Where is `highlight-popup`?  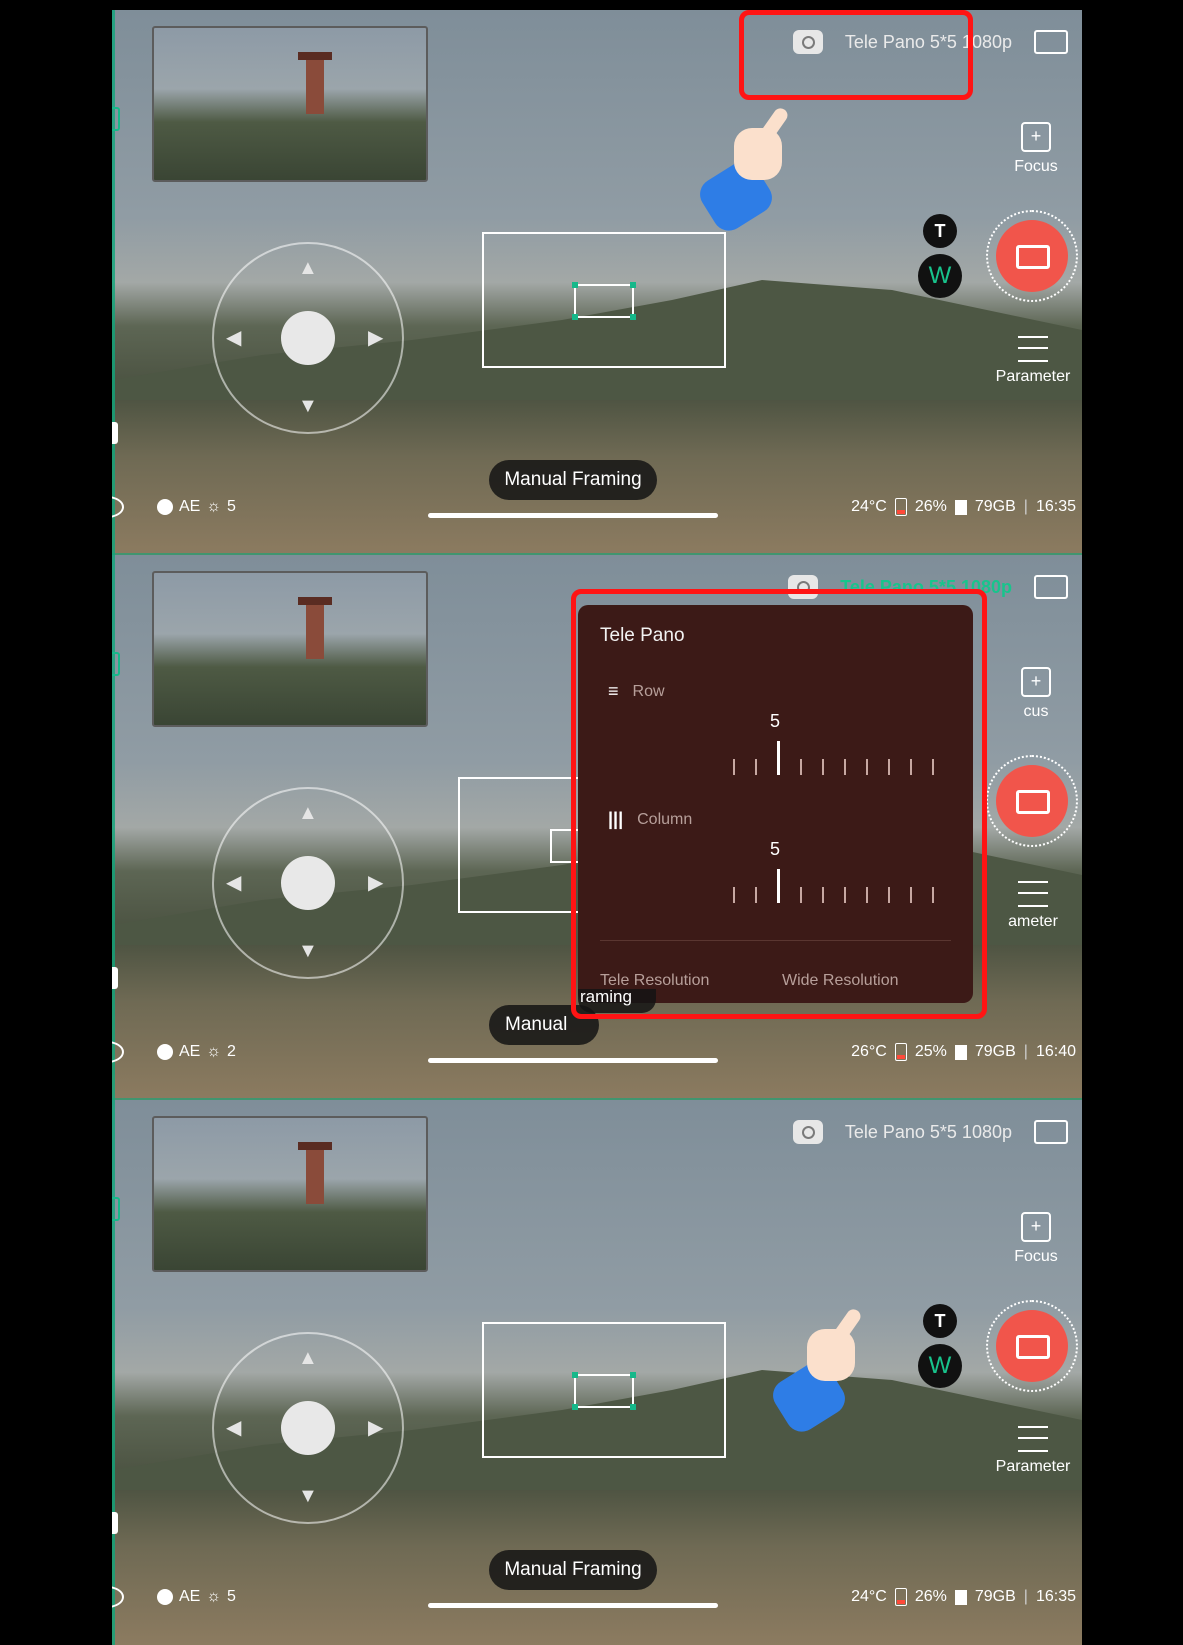
highlight-popup is located at coordinates (779, 804).